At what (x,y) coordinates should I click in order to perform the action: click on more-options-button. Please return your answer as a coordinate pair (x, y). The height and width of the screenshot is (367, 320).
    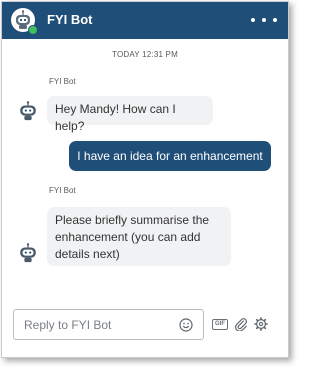
    Looking at the image, I should click on (264, 20).